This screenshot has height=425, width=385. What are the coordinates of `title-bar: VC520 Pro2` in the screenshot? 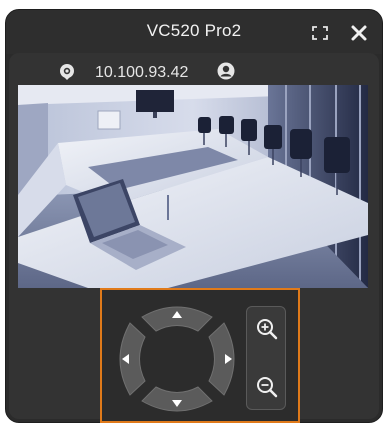 It's located at (194, 32).